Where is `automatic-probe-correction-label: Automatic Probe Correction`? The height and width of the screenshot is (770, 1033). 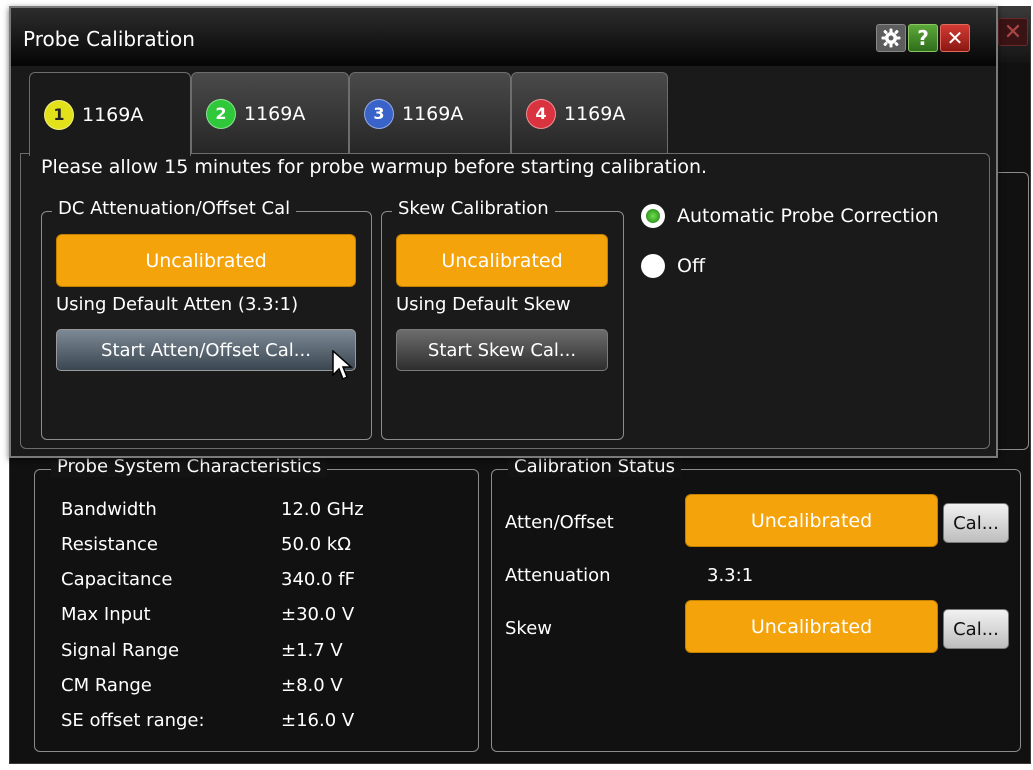 automatic-probe-correction-label: Automatic Probe Correction is located at coordinates (808, 216).